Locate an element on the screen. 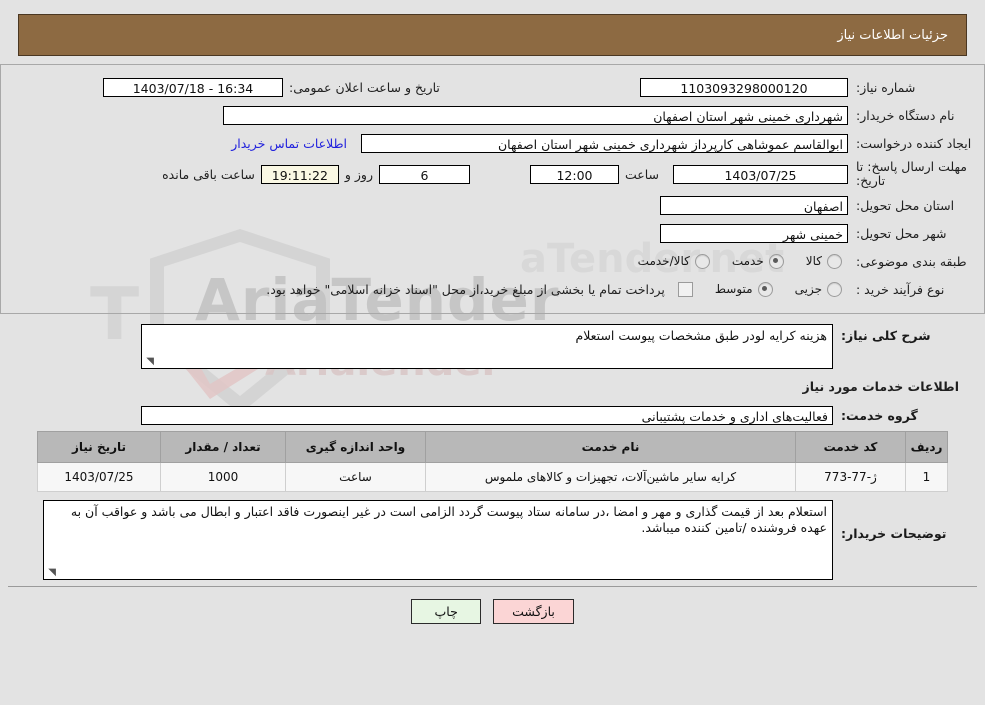 This screenshot has height=705, width=985. print-button: چاپ is located at coordinates (446, 611).